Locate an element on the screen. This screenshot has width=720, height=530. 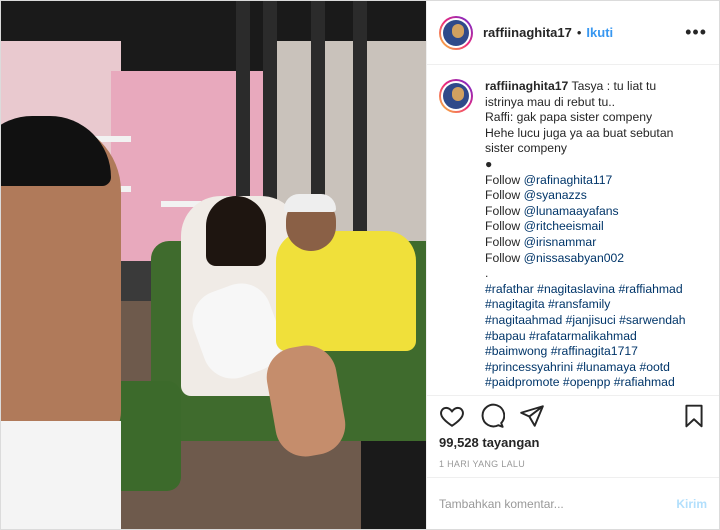
follow-line: Follow @lunamaayafans is located at coordinates (596, 212).